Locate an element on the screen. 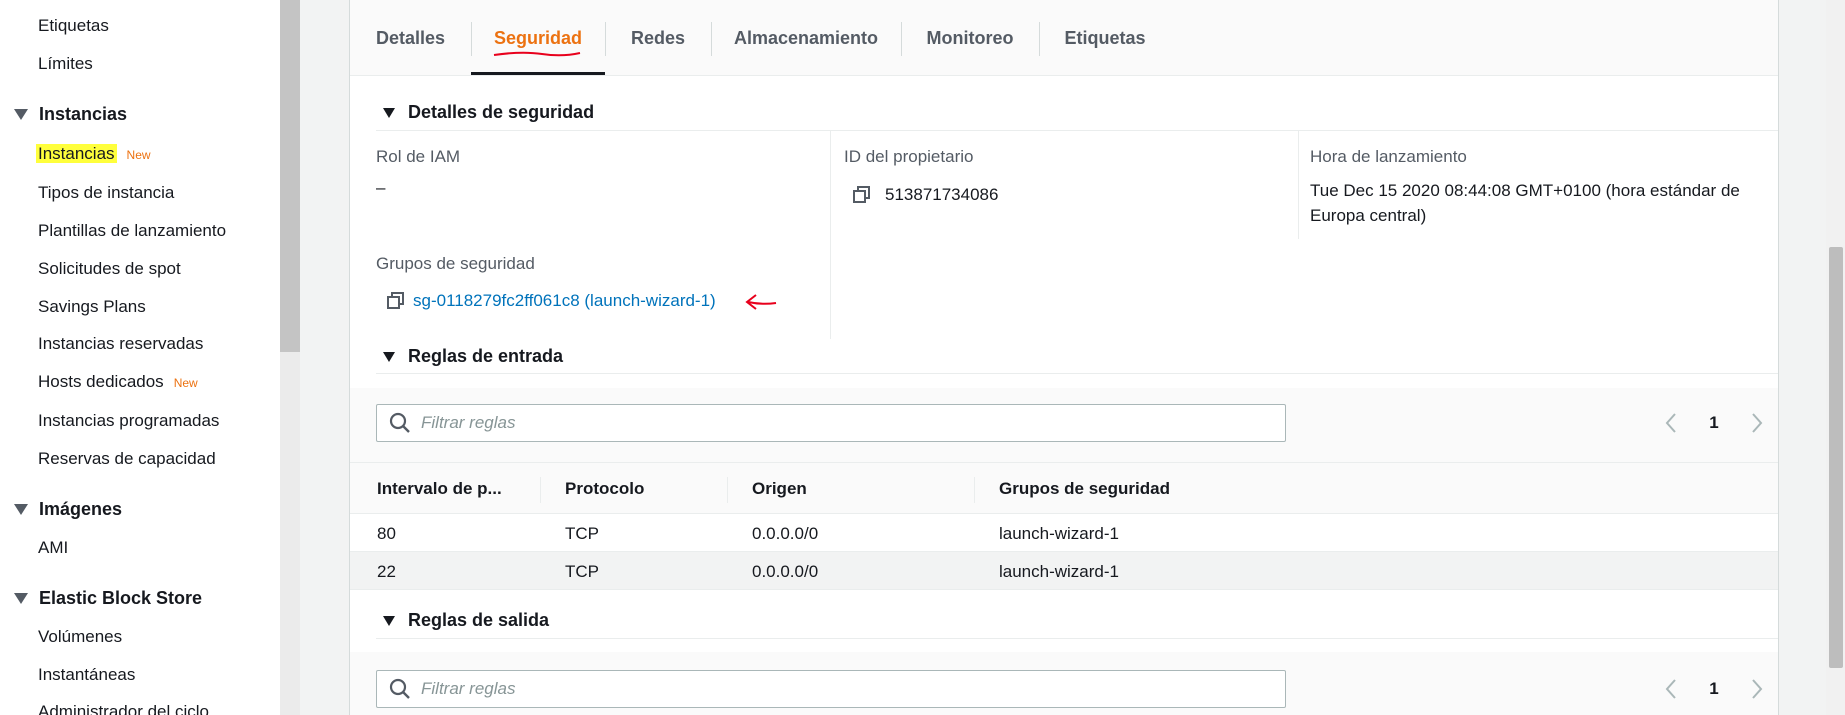  table-row: 22 TCP 0.0.0.0/0 launch-wizard-1 is located at coordinates (1064, 571).